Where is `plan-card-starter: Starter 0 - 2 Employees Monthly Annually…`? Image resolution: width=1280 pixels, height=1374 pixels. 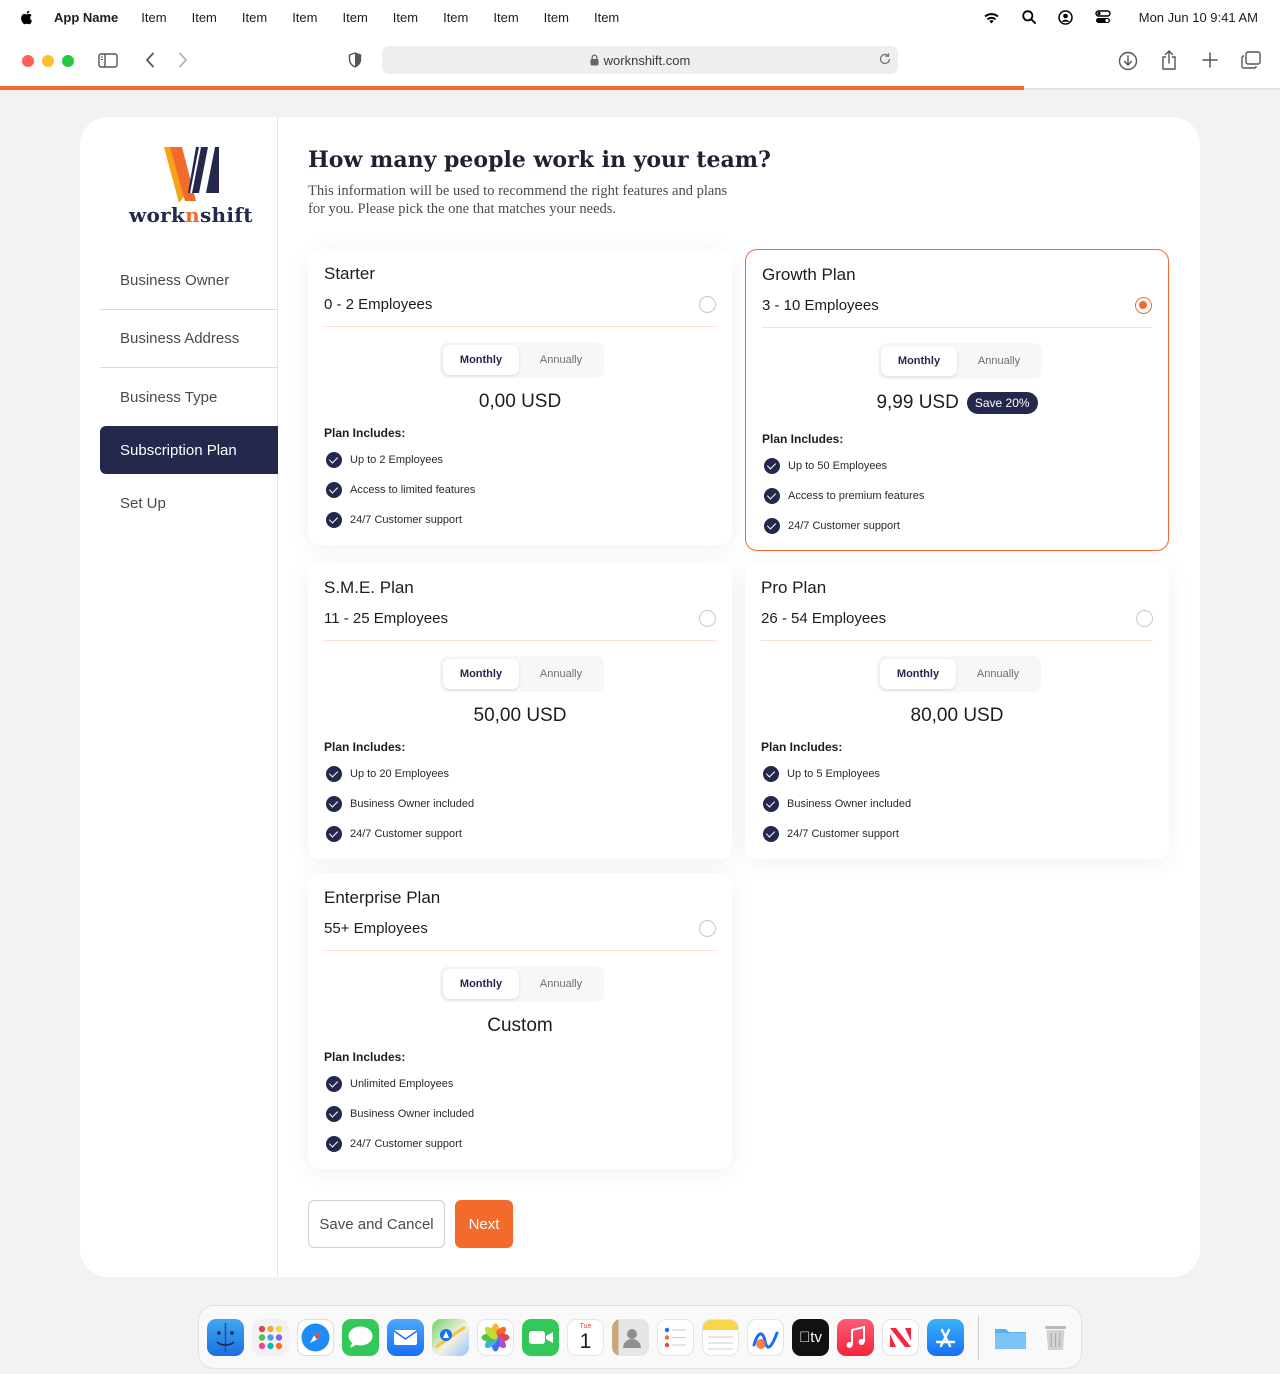
plan-card-starter: Starter 0 - 2 Employees Monthly Annually… is located at coordinates (520, 397).